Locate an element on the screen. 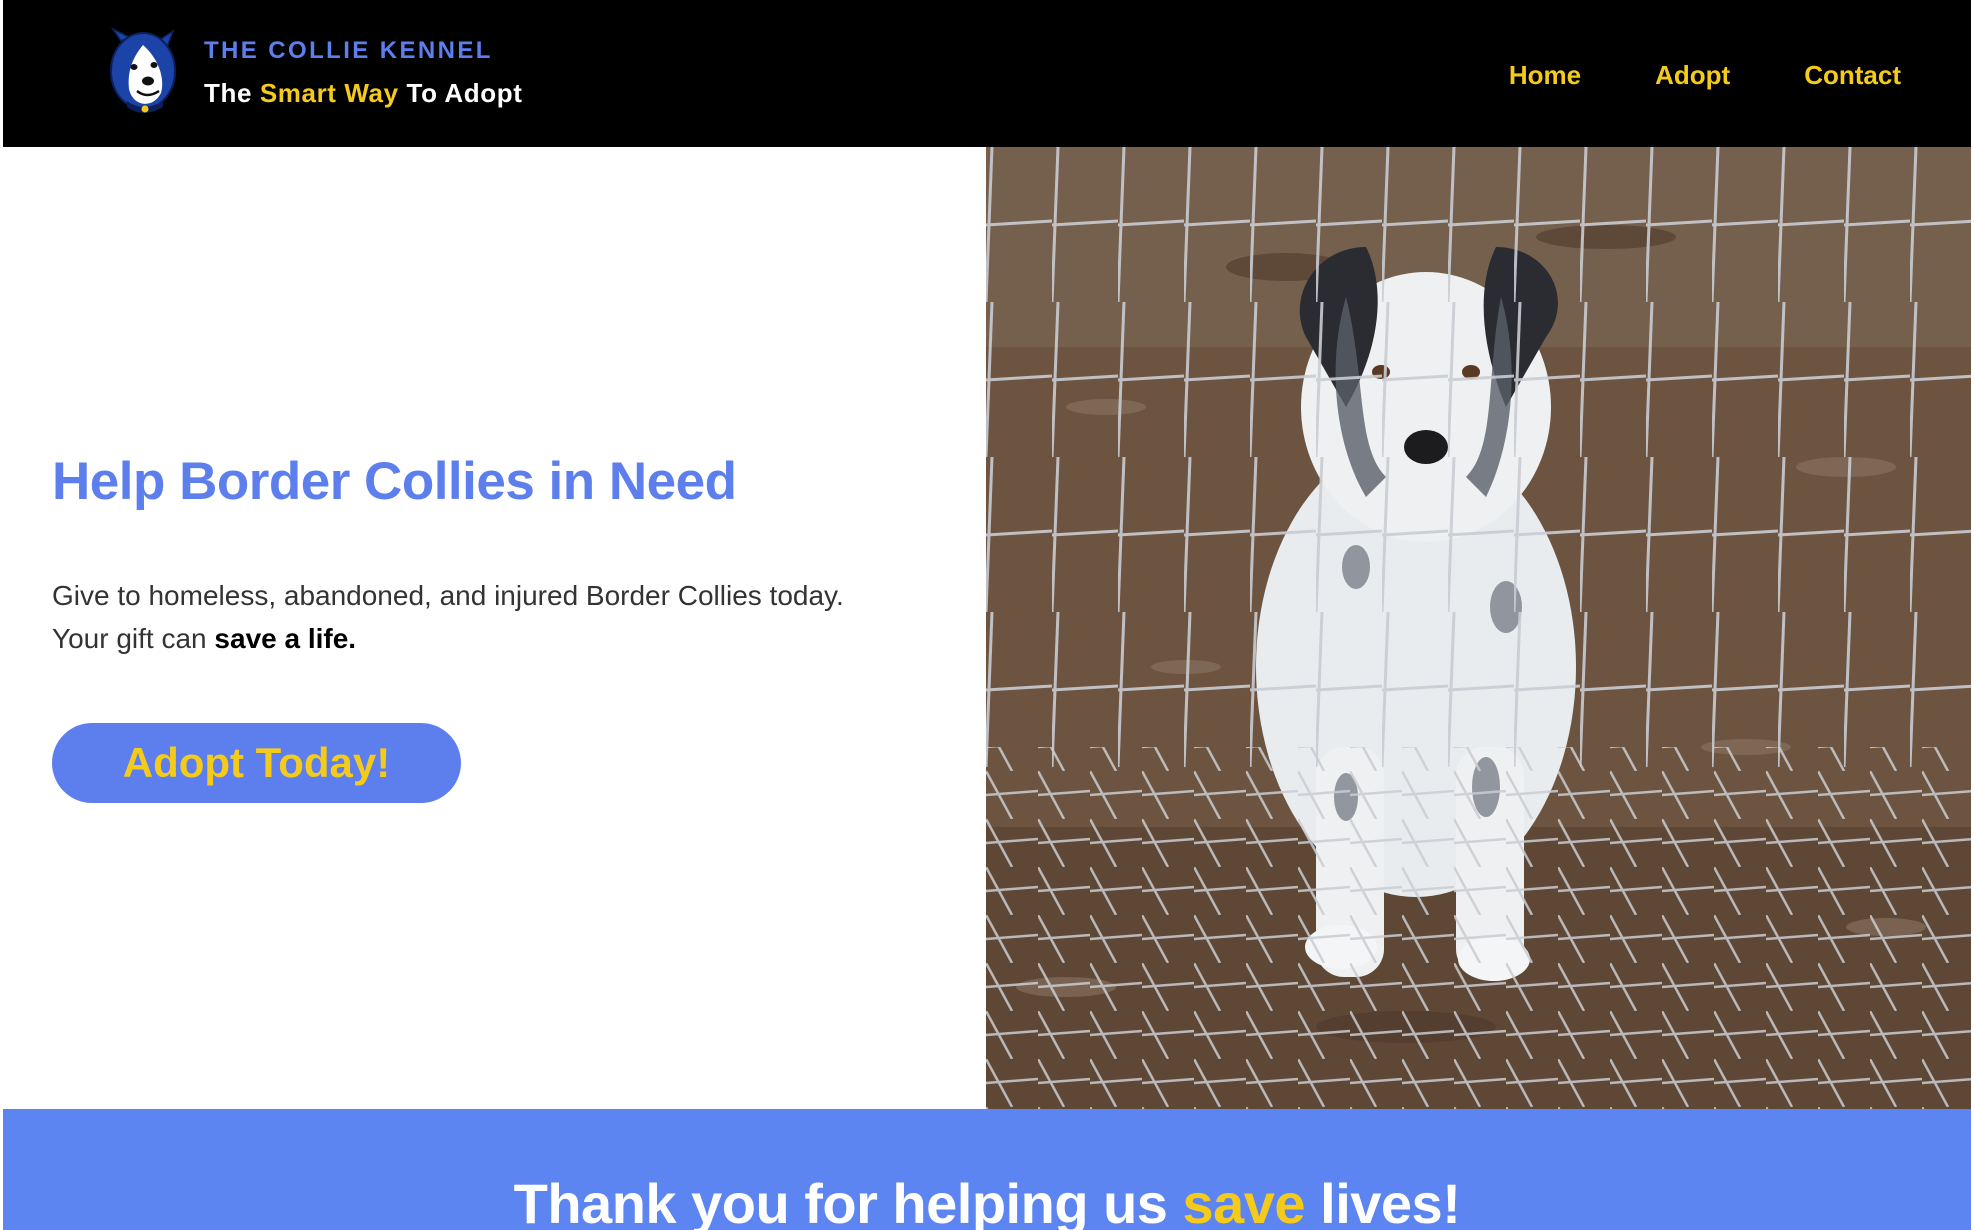 Image resolution: width=1974 pixels, height=1230 pixels. collie-logo-icon is located at coordinates (143, 70).